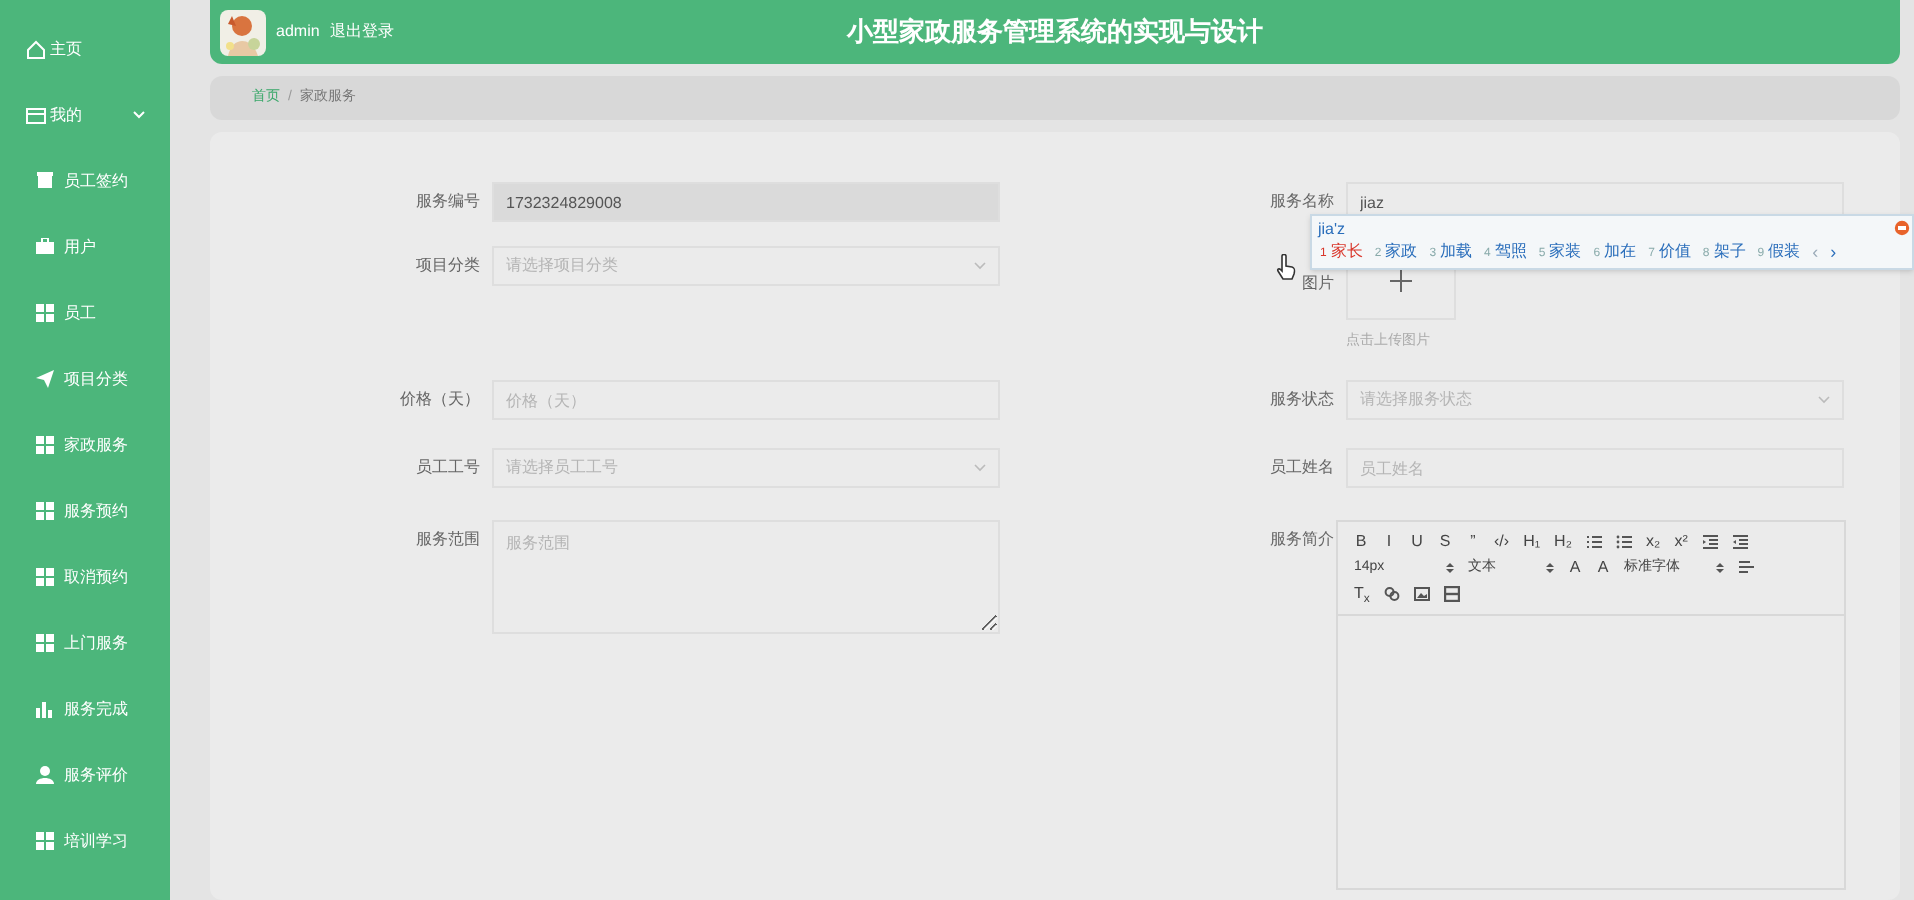  Describe the element at coordinates (298, 32) in the screenshot. I see `username: admin` at that location.